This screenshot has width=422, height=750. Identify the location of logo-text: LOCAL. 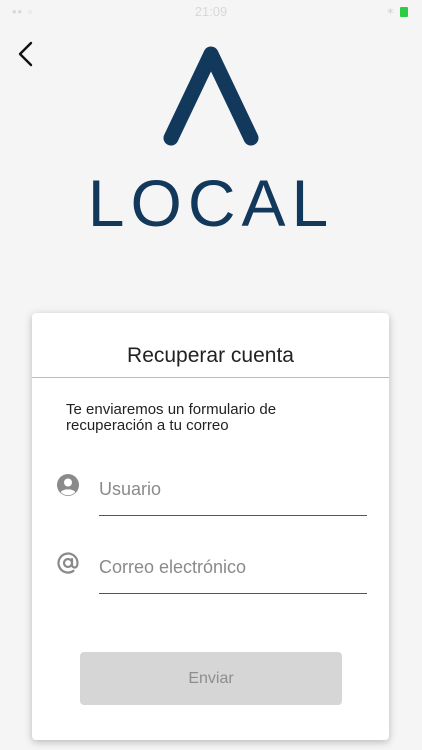
(211, 203).